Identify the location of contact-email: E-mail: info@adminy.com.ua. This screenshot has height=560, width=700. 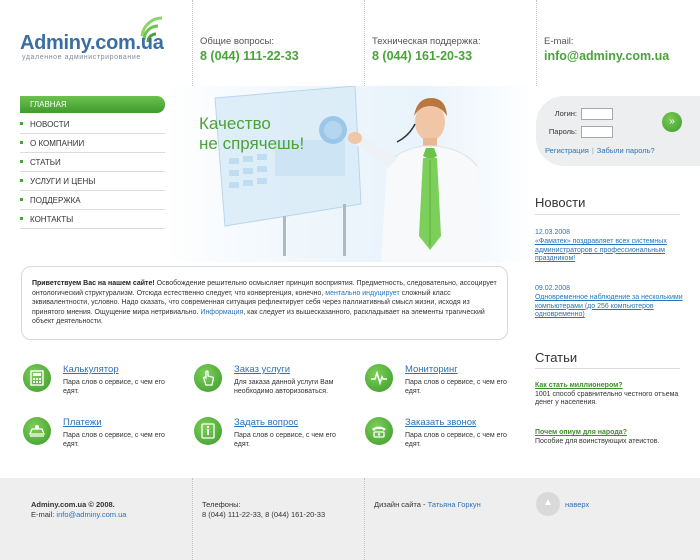
(618, 43).